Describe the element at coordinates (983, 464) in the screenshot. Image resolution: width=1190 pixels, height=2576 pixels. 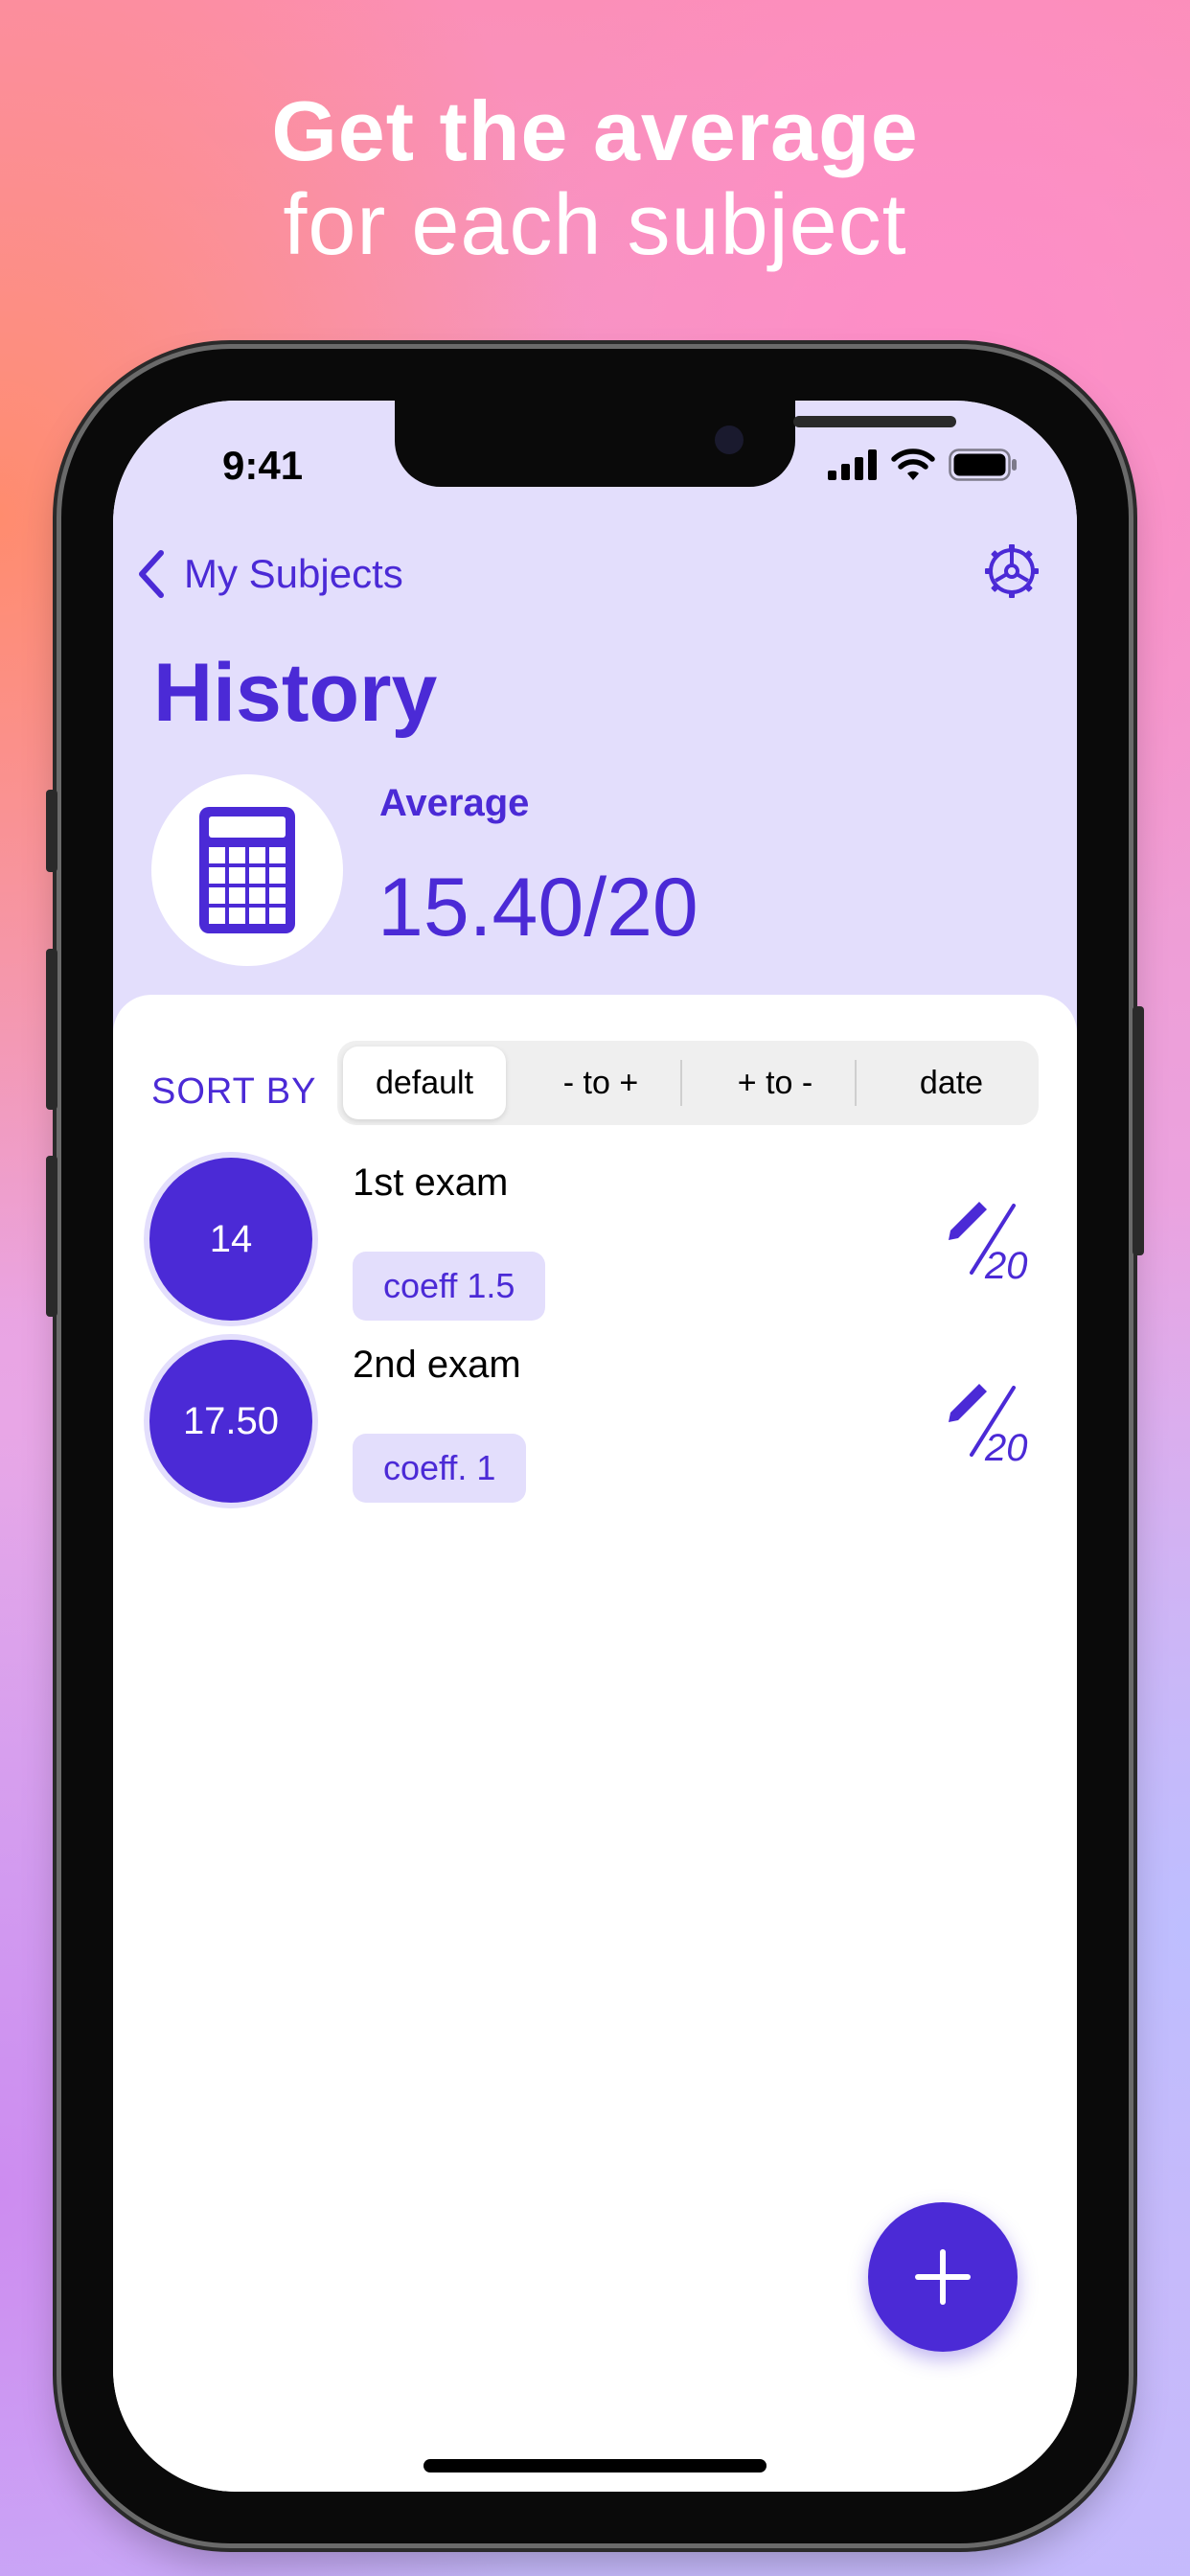
I see `battery-icon` at that location.